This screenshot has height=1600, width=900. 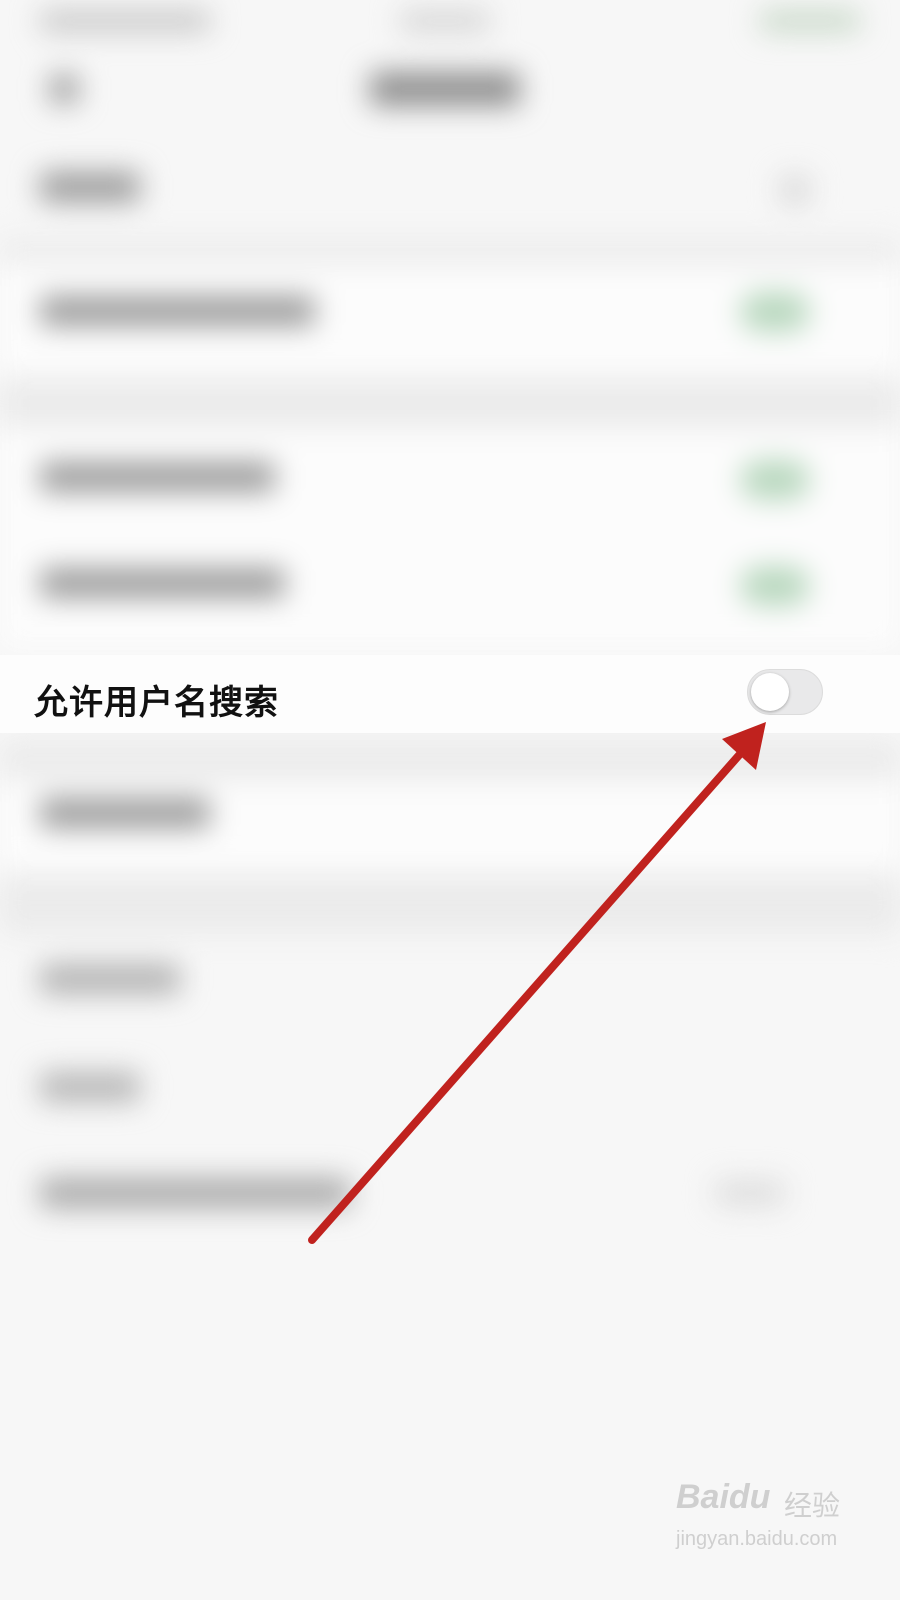 I want to click on setting-row-3-label, so click(x=157, y=477).